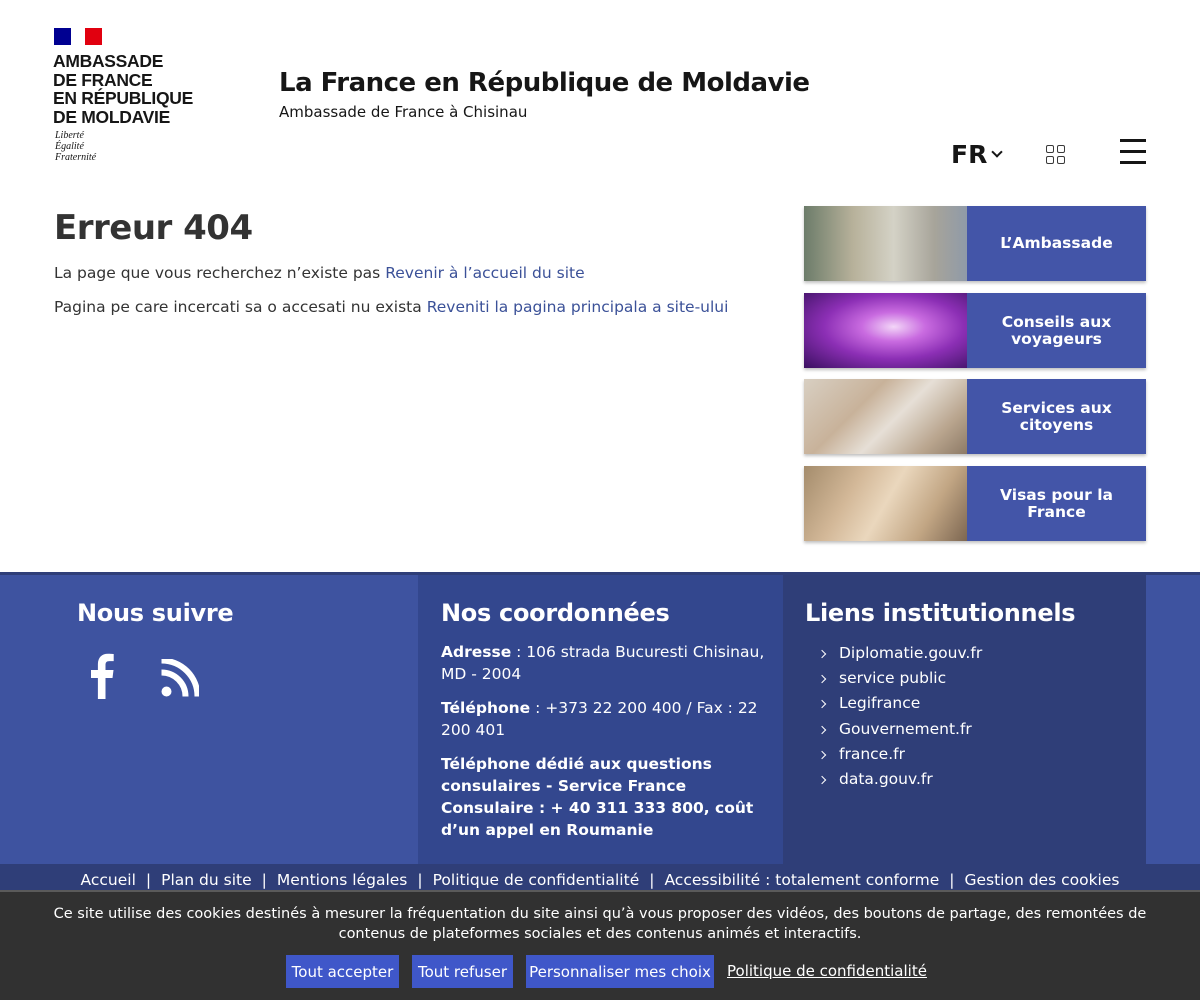 The height and width of the screenshot is (1000, 1200). I want to click on refuse-all-button: Tout refuser, so click(462, 971).